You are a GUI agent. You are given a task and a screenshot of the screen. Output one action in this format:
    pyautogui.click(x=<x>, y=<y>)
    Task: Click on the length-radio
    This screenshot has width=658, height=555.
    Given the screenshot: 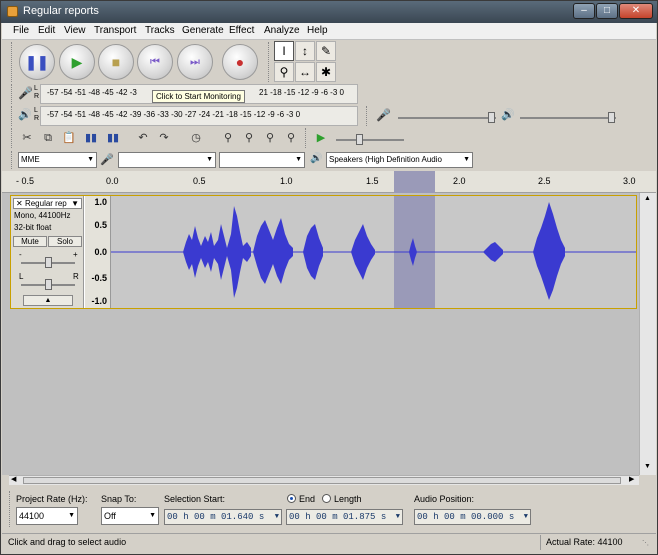 What is the action you would take?
    pyautogui.click(x=326, y=498)
    